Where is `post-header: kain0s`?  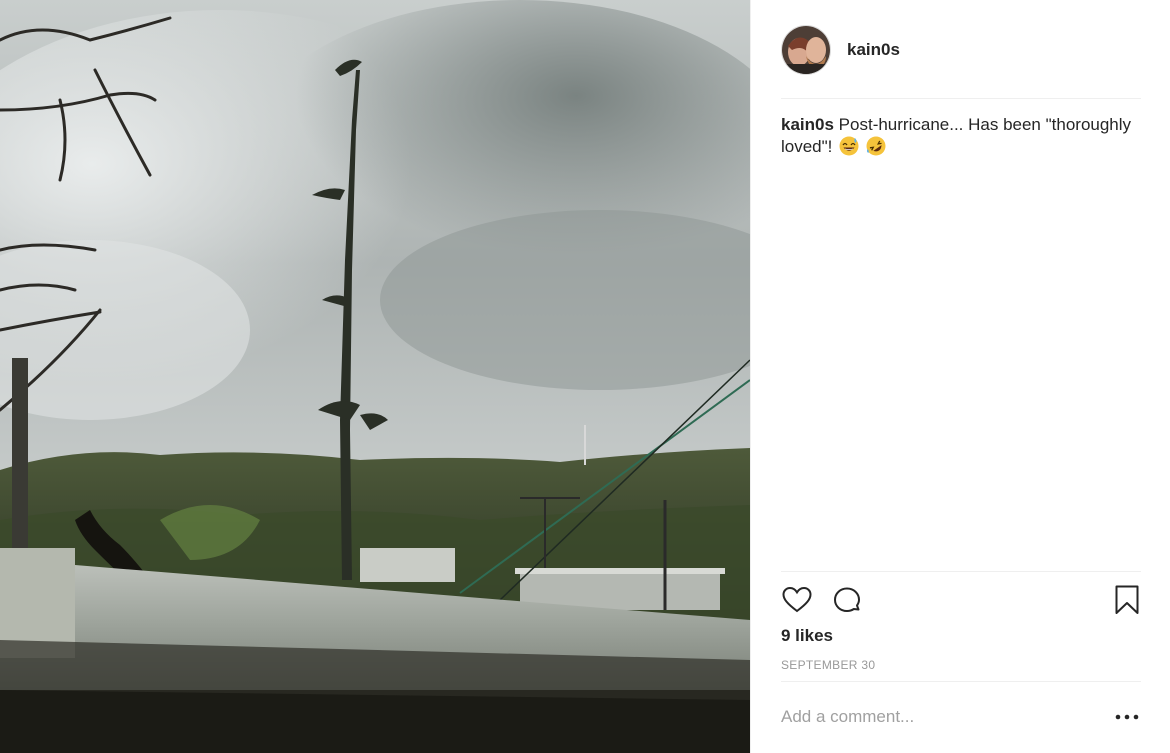 post-header: kain0s is located at coordinates (961, 50).